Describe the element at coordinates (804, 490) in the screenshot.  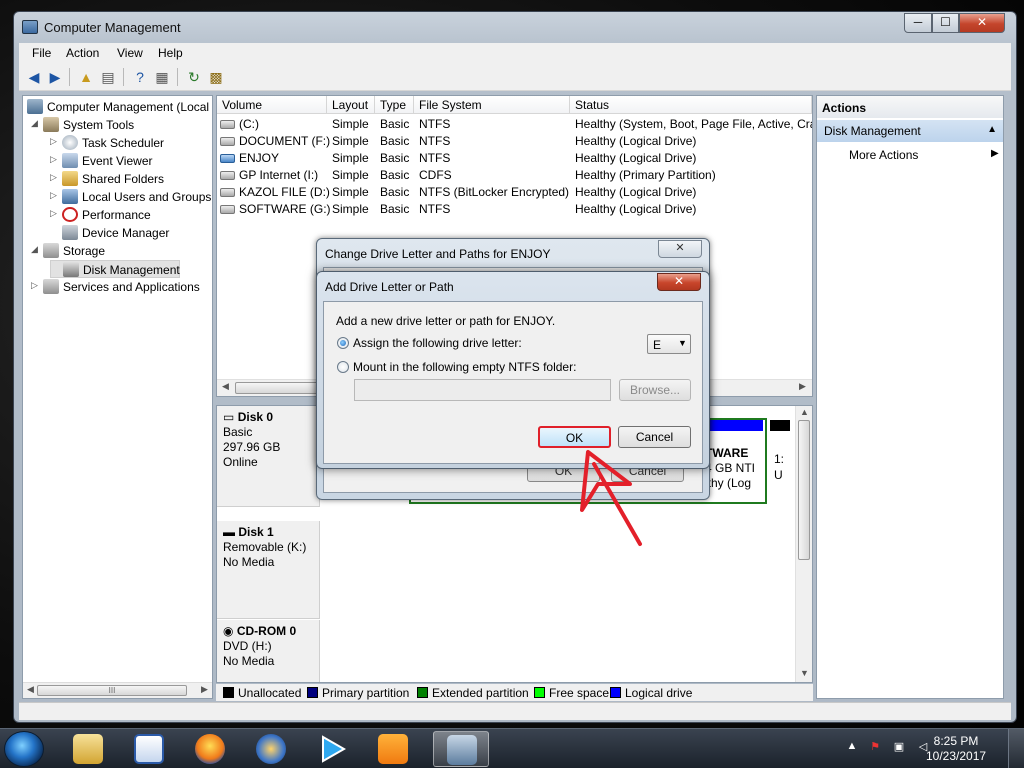
I see `scroll-thumb` at that location.